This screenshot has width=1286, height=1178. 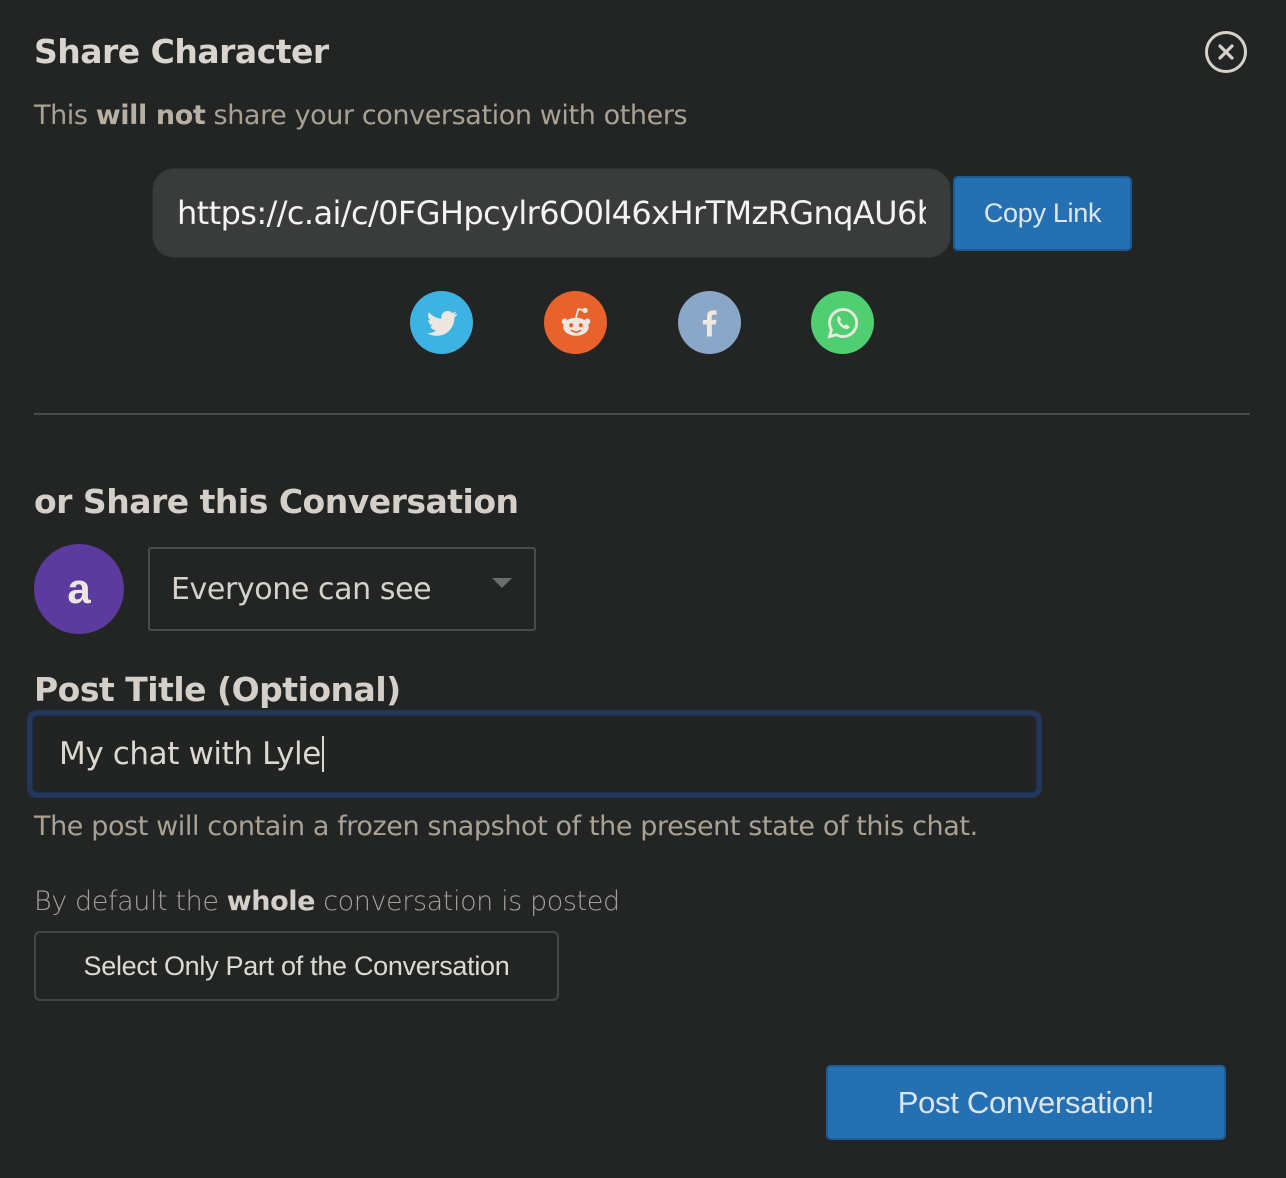 I want to click on share-conversation-heading: or Share this Conversation, so click(x=276, y=501).